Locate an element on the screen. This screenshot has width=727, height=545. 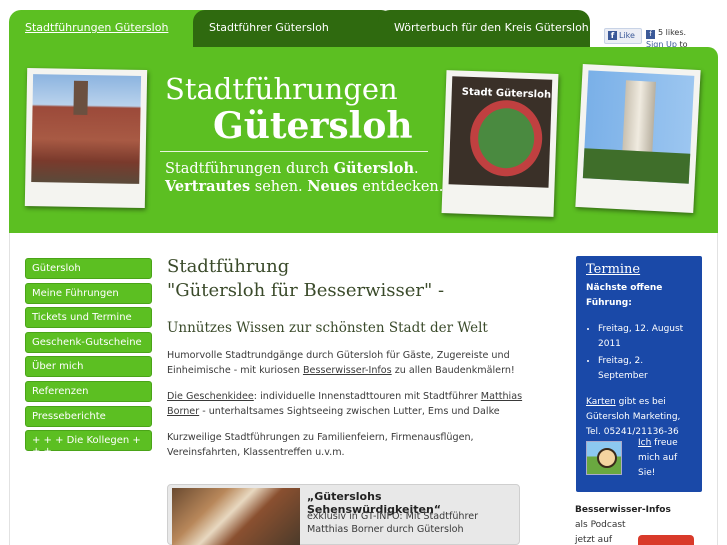
nav-item-kollegen: + + + Die Kollegen + + + is located at coordinates (88, 443).